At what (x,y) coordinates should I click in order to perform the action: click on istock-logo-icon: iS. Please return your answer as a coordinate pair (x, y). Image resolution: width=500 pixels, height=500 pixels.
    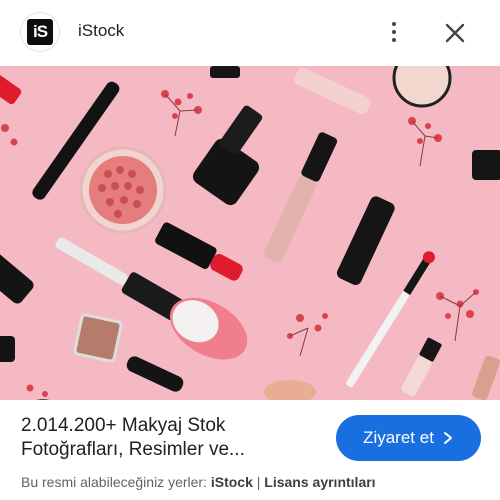
    Looking at the image, I should click on (40, 32).